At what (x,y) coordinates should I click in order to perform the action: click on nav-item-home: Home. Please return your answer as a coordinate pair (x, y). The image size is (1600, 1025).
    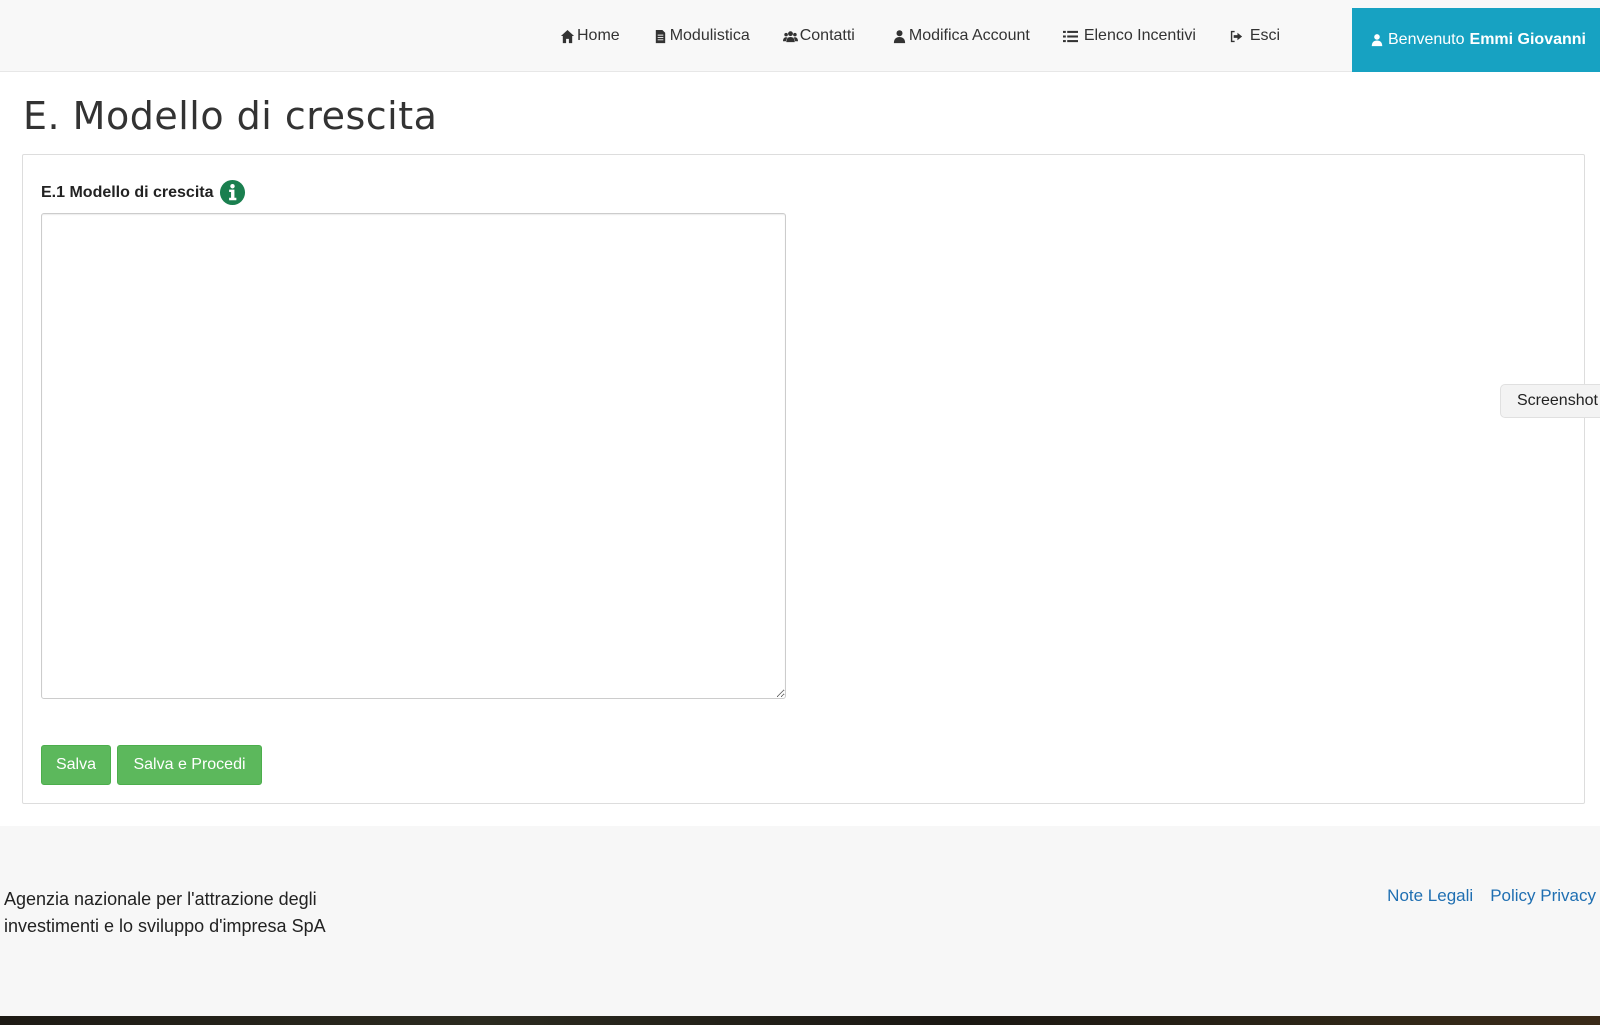
    Looking at the image, I should click on (590, 36).